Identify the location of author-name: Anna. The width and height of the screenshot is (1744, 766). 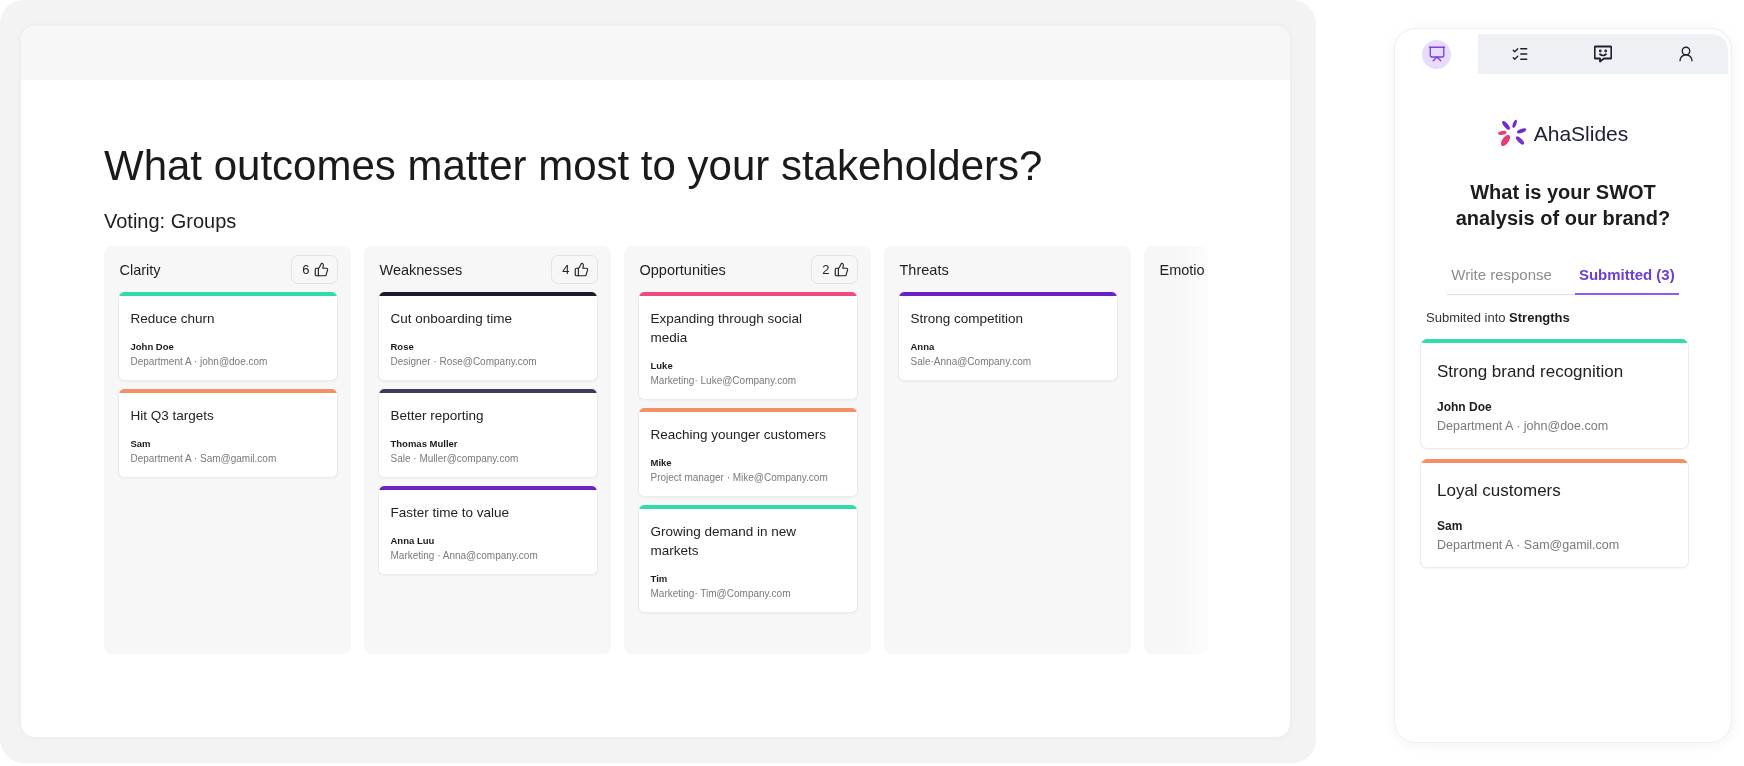
(923, 347).